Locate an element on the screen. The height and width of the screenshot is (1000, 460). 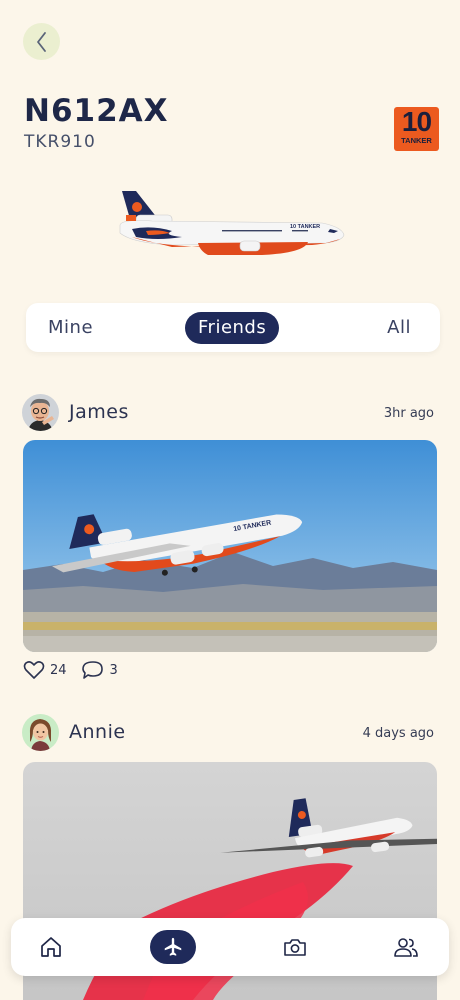
nav-home is located at coordinates (51, 947).